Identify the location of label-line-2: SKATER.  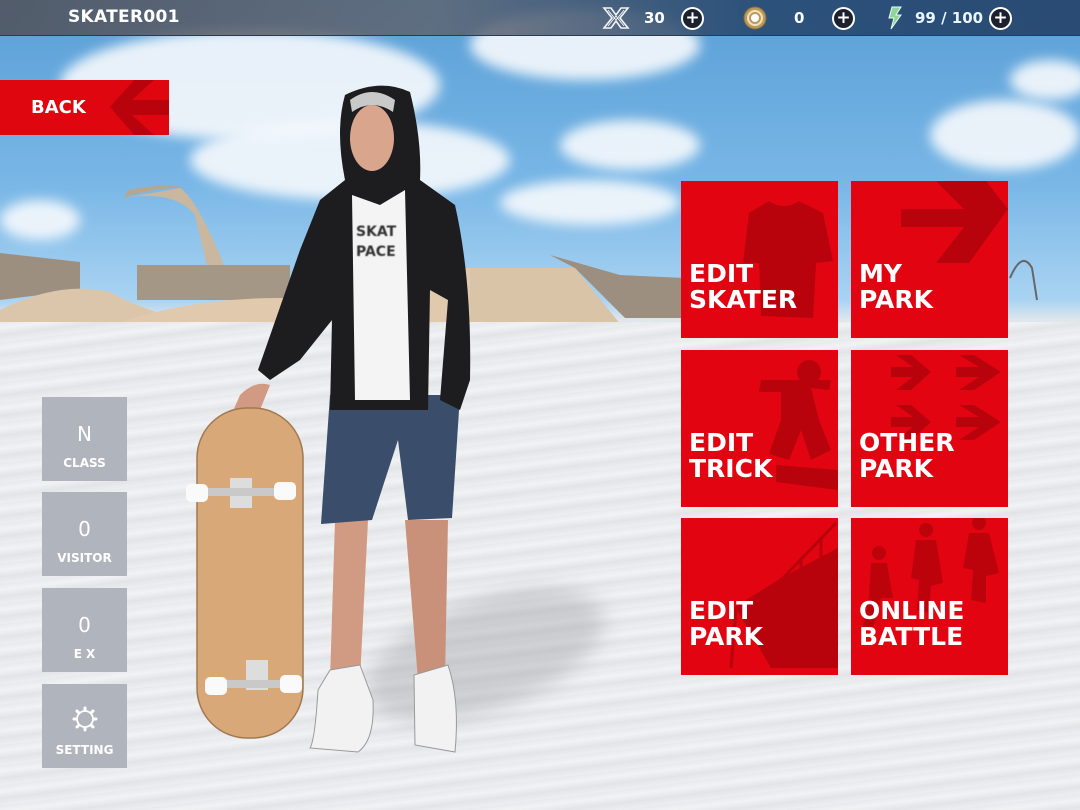
(743, 299).